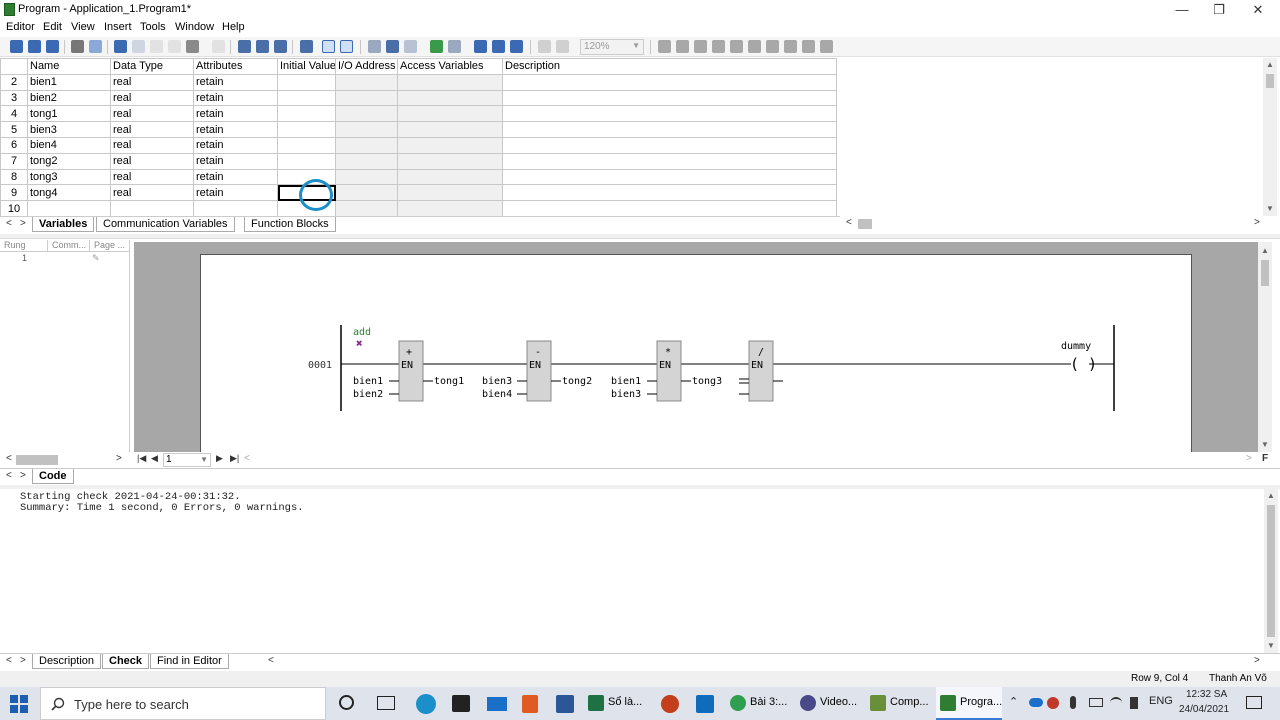  I want to click on block-output: tong2, so click(577, 381).